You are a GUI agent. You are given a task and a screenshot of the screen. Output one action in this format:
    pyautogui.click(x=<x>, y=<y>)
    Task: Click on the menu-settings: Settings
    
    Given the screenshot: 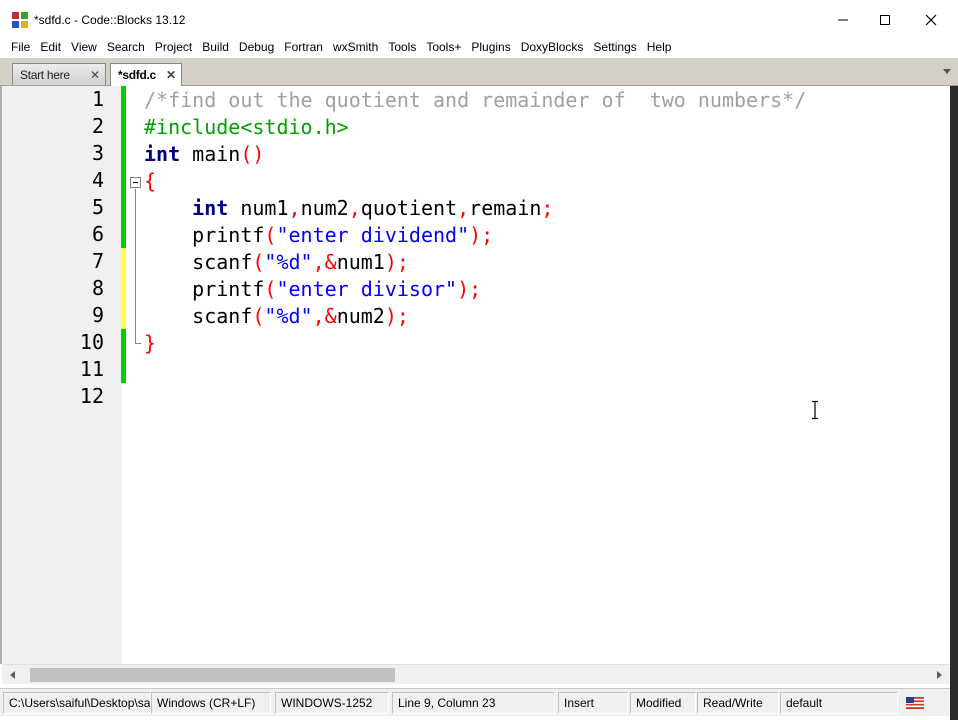 What is the action you would take?
    pyautogui.click(x=614, y=47)
    